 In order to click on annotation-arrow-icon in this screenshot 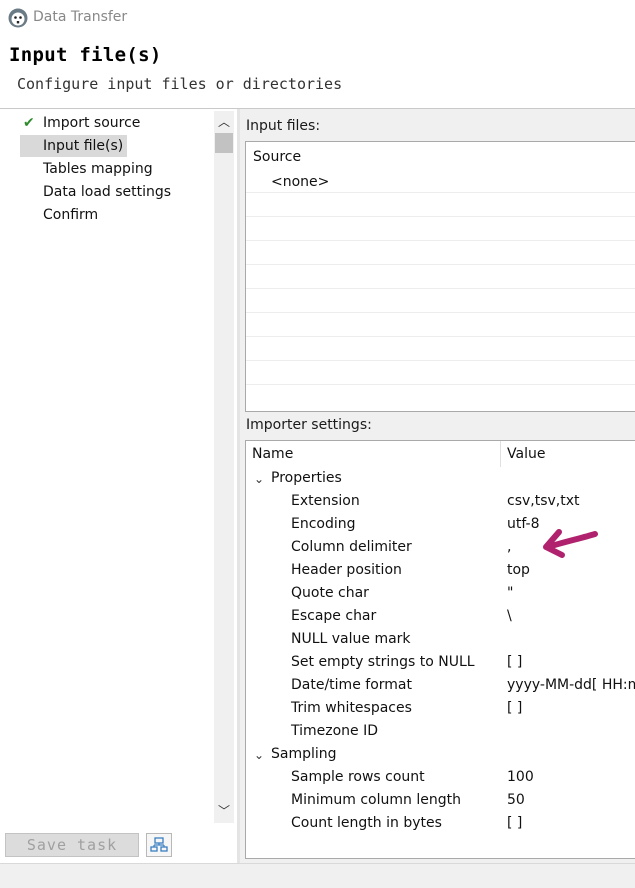, I will do `click(570, 543)`.